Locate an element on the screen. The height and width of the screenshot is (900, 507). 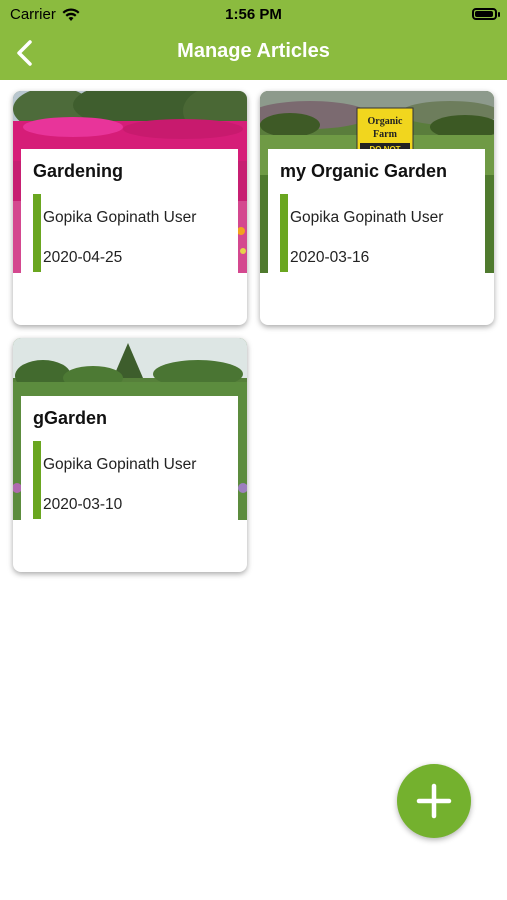
plus-icon is located at coordinates (434, 801).